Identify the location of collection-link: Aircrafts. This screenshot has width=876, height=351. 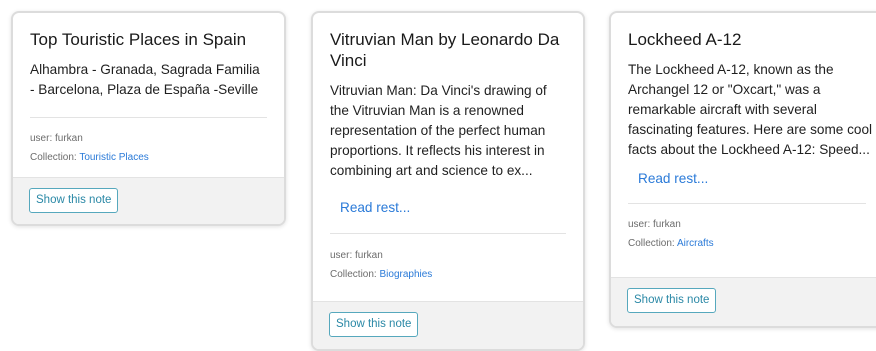
(695, 243).